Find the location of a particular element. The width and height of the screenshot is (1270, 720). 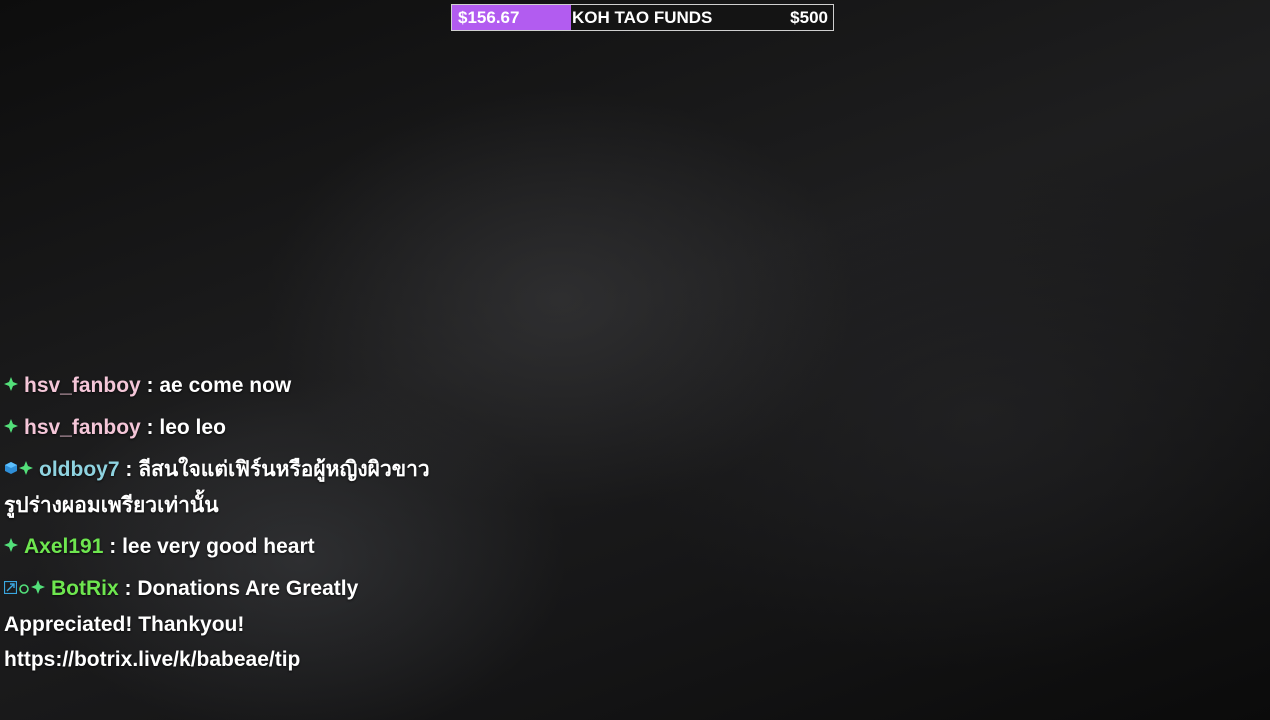

chat-message-text: lee very good heart is located at coordinates (218, 546).